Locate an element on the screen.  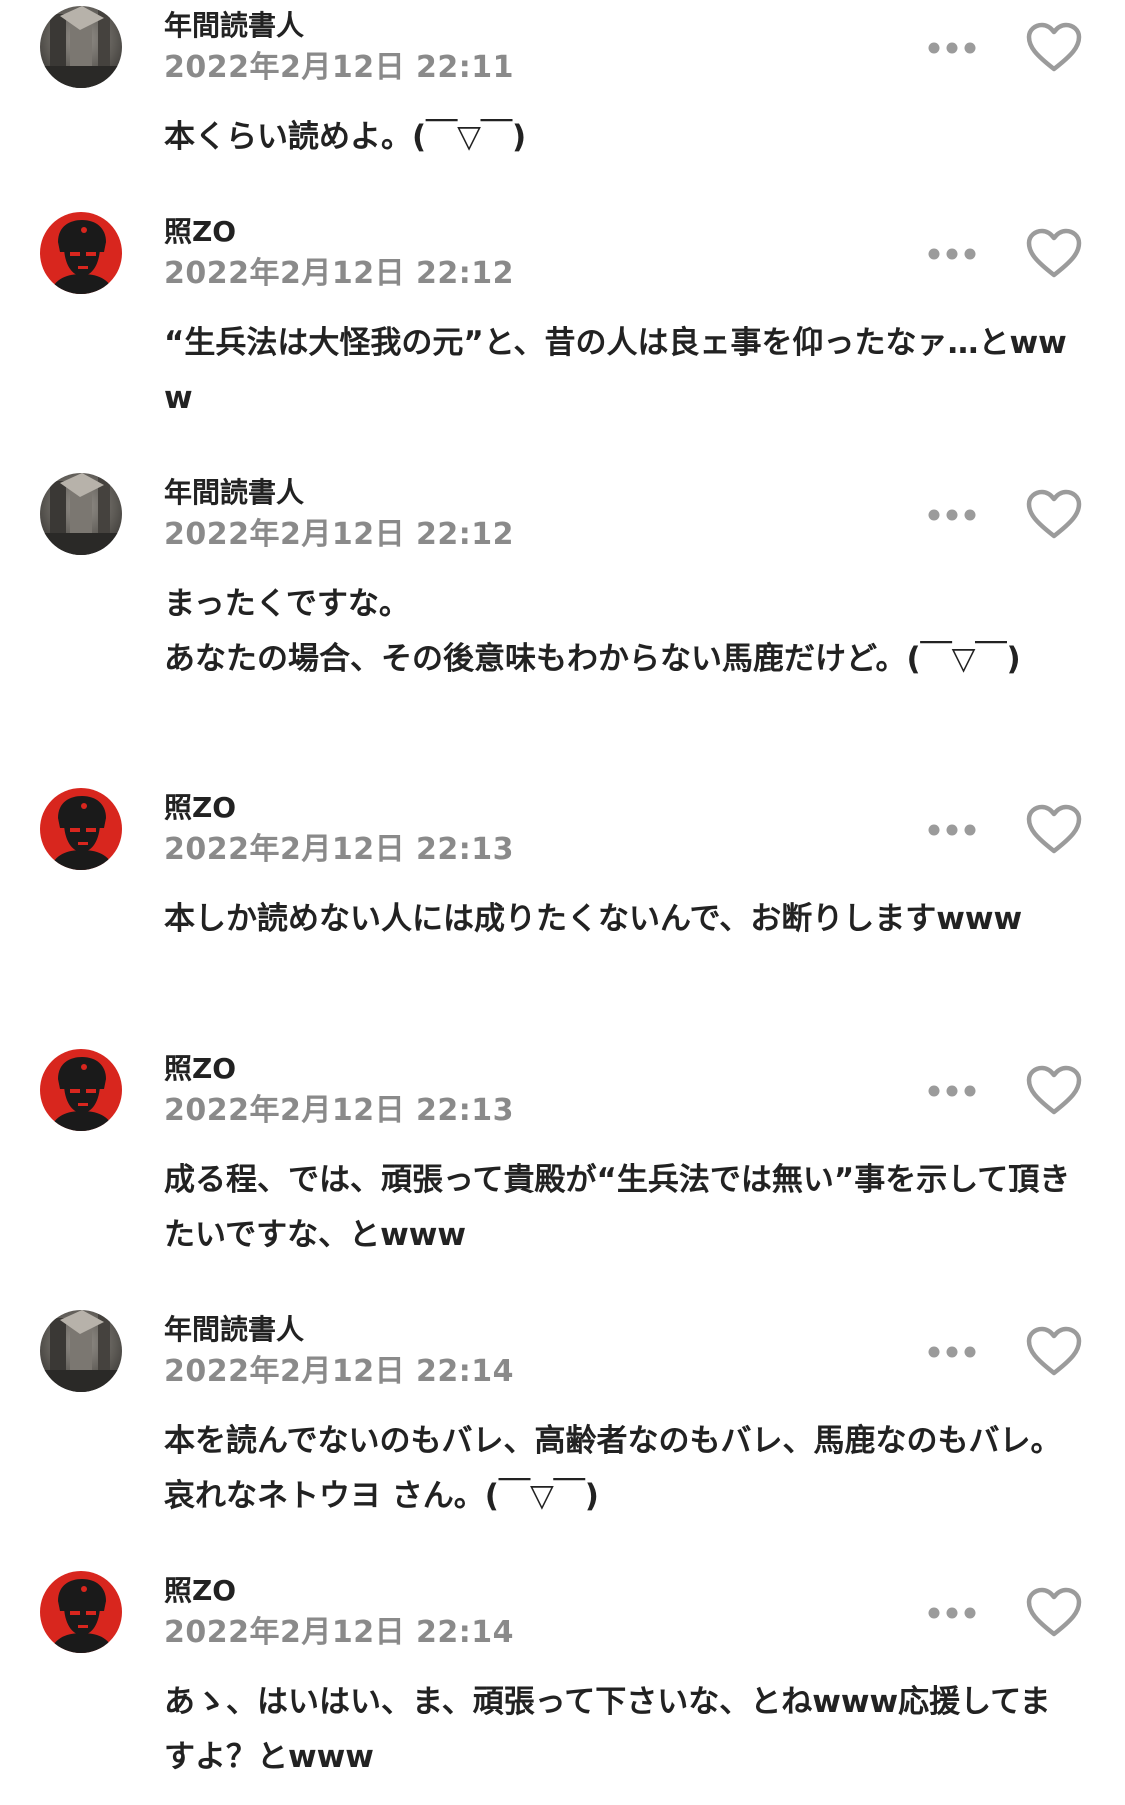
comment-text: あゝ、はいはい、ま、頑張って下さいな、とねwww応援してますよ？とwww is located at coordinates (607, 1729).